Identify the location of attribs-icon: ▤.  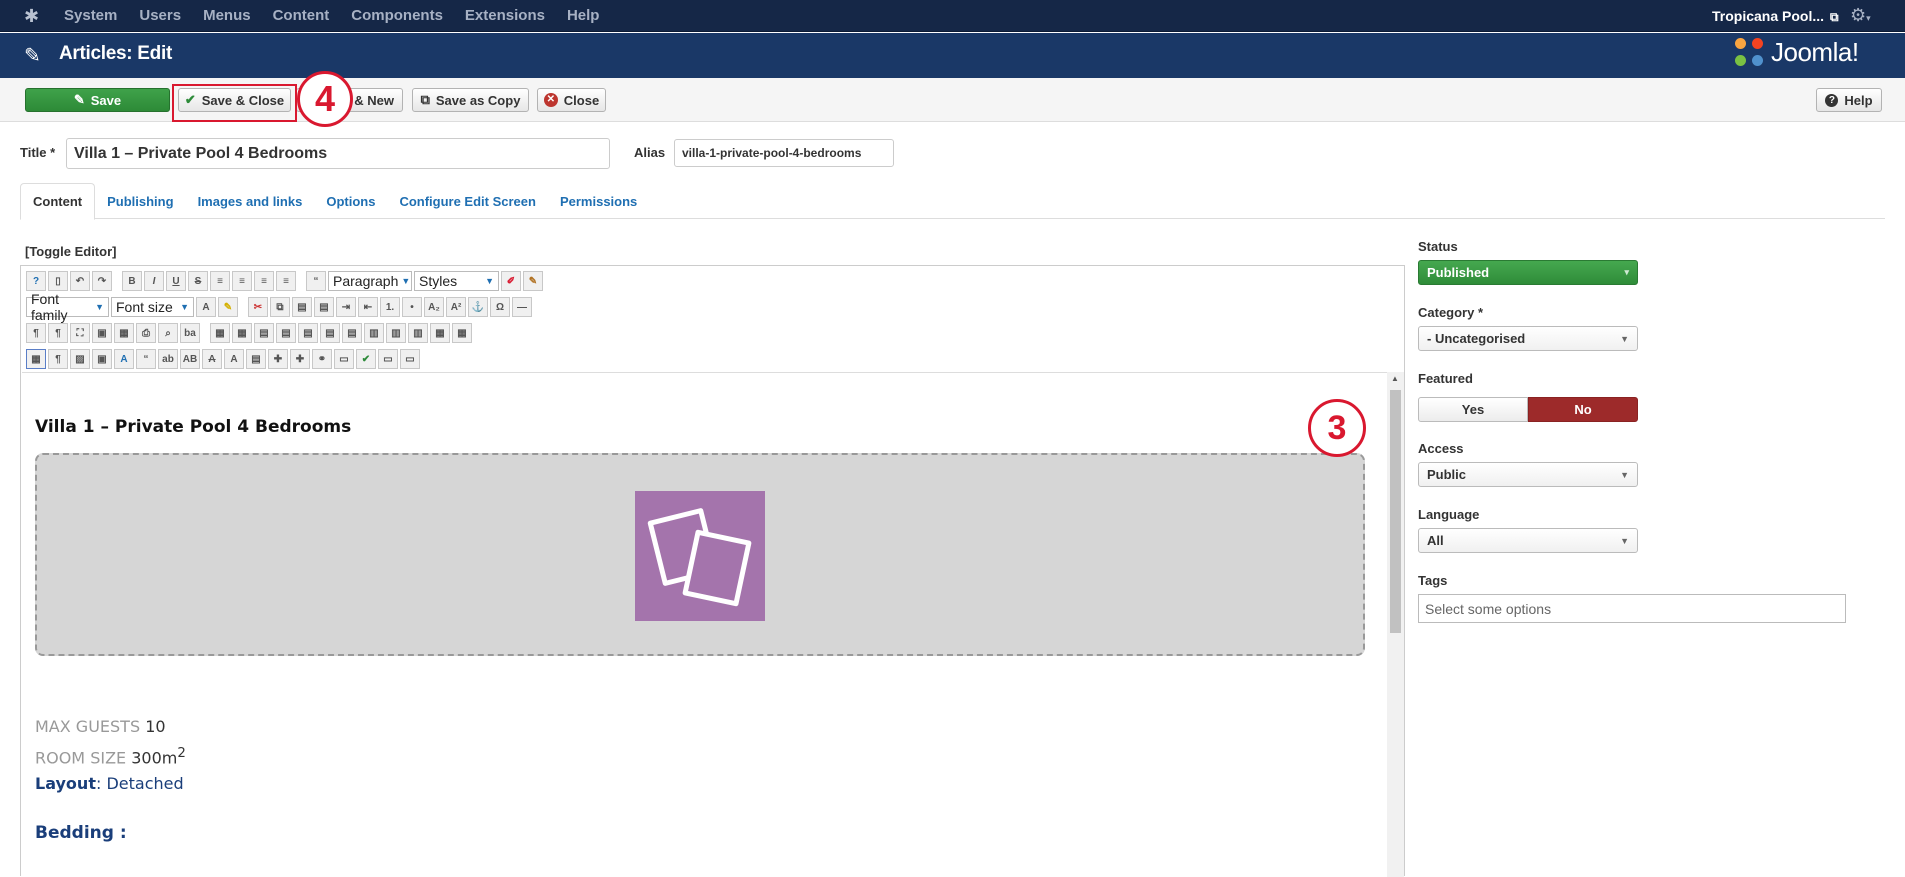
(256, 359).